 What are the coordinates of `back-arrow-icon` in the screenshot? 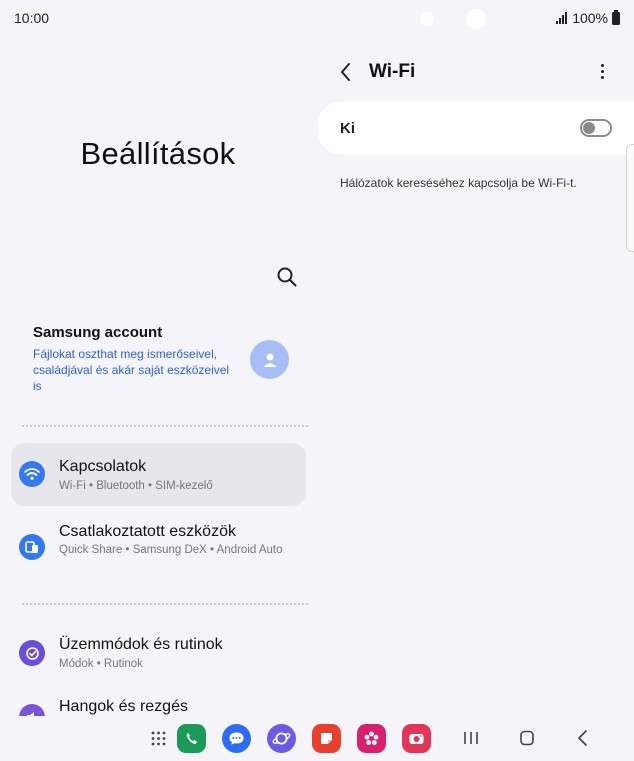 It's located at (346, 72).